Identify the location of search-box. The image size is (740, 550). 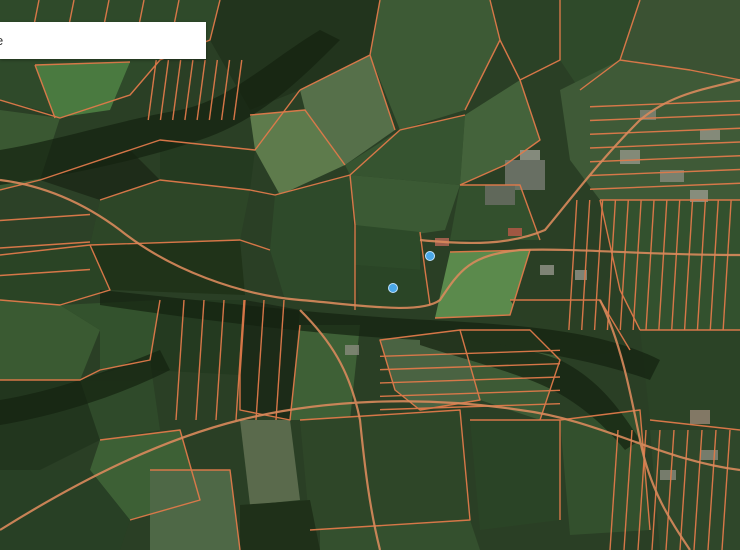
(103, 40).